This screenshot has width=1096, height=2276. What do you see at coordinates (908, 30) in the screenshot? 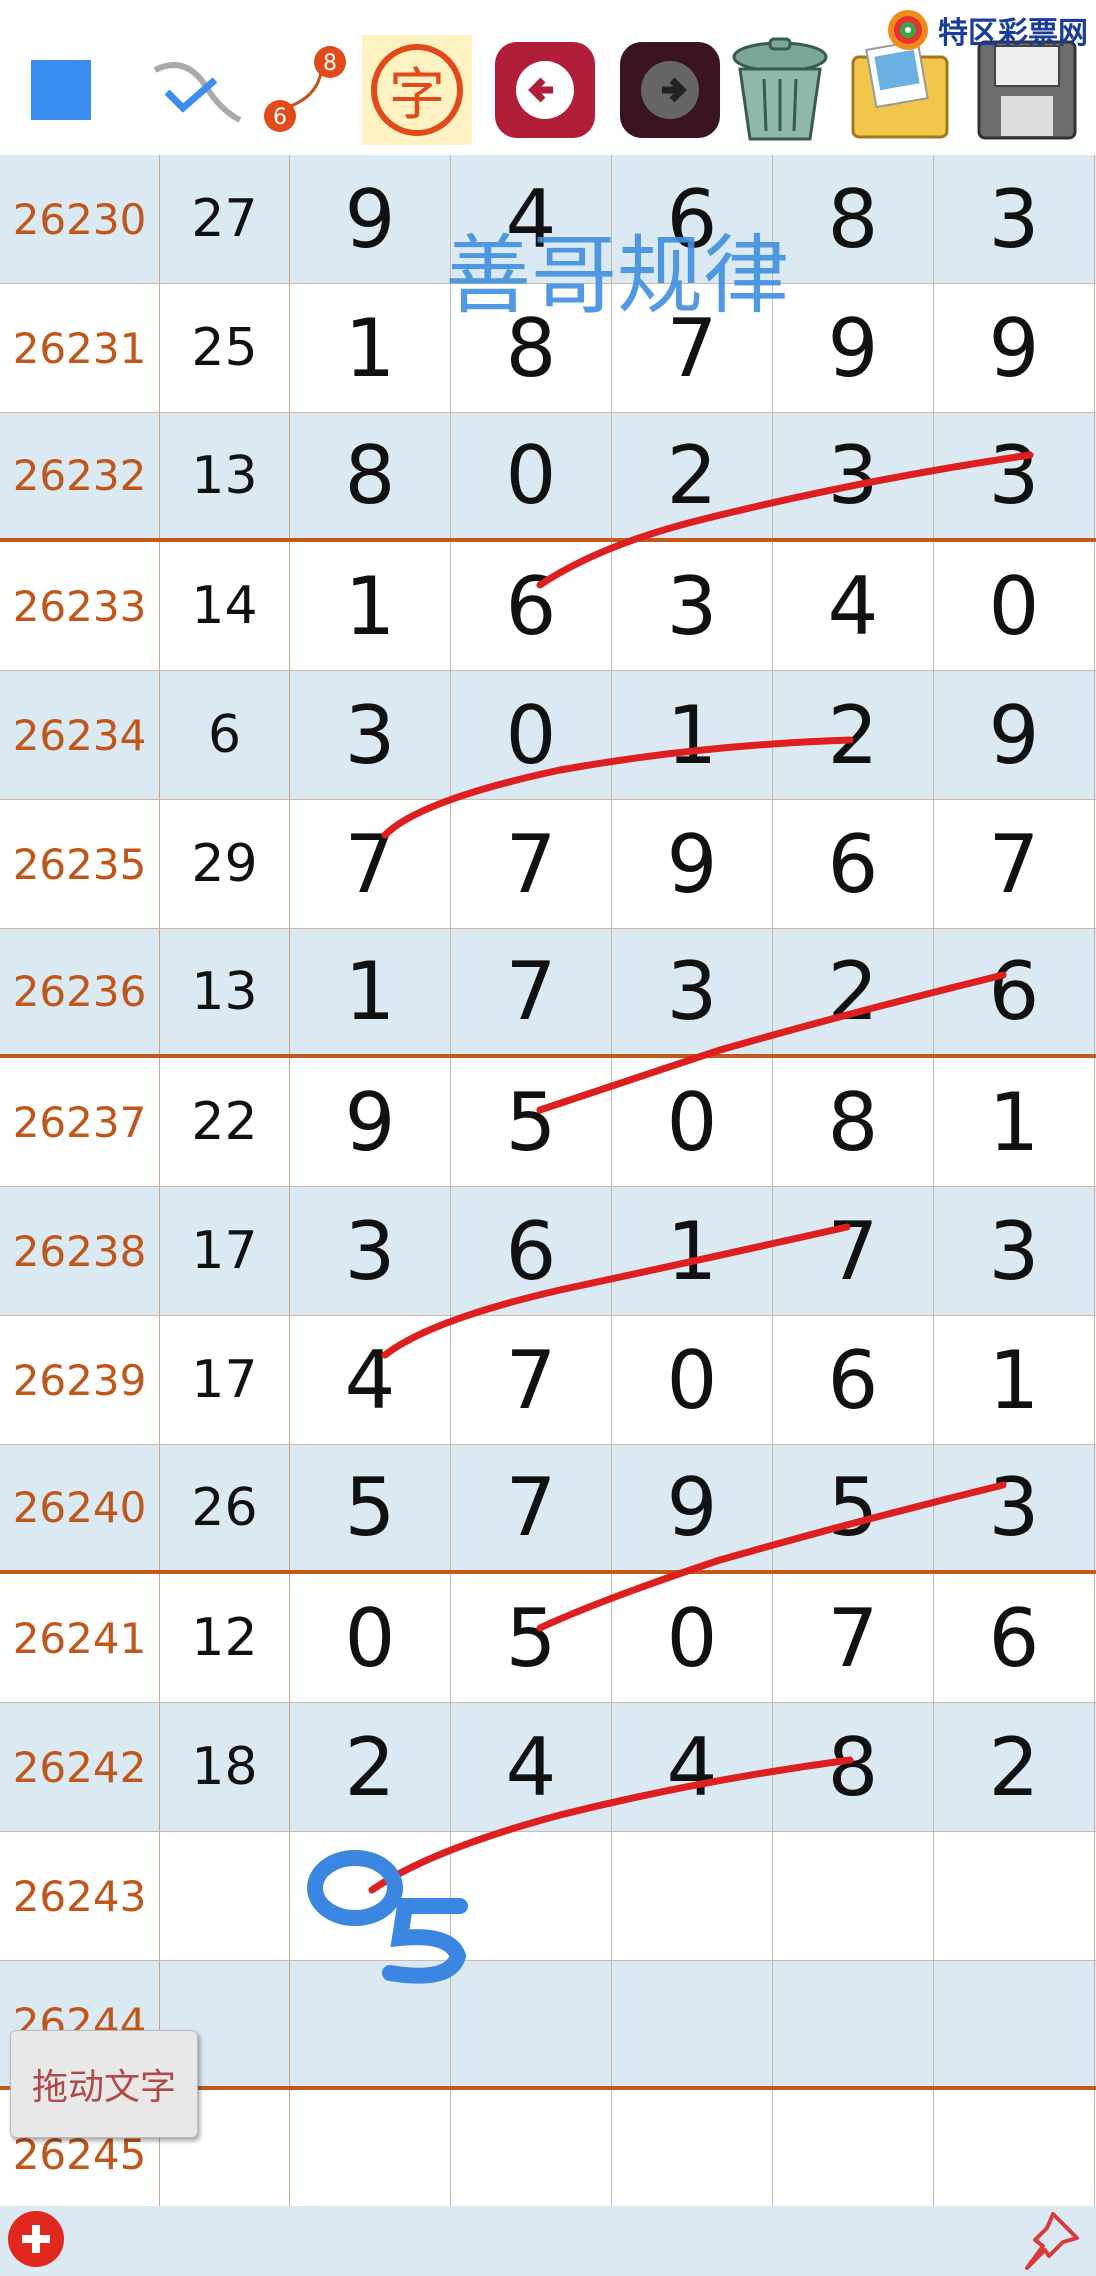
I see `logo-swirl-icon` at bounding box center [908, 30].